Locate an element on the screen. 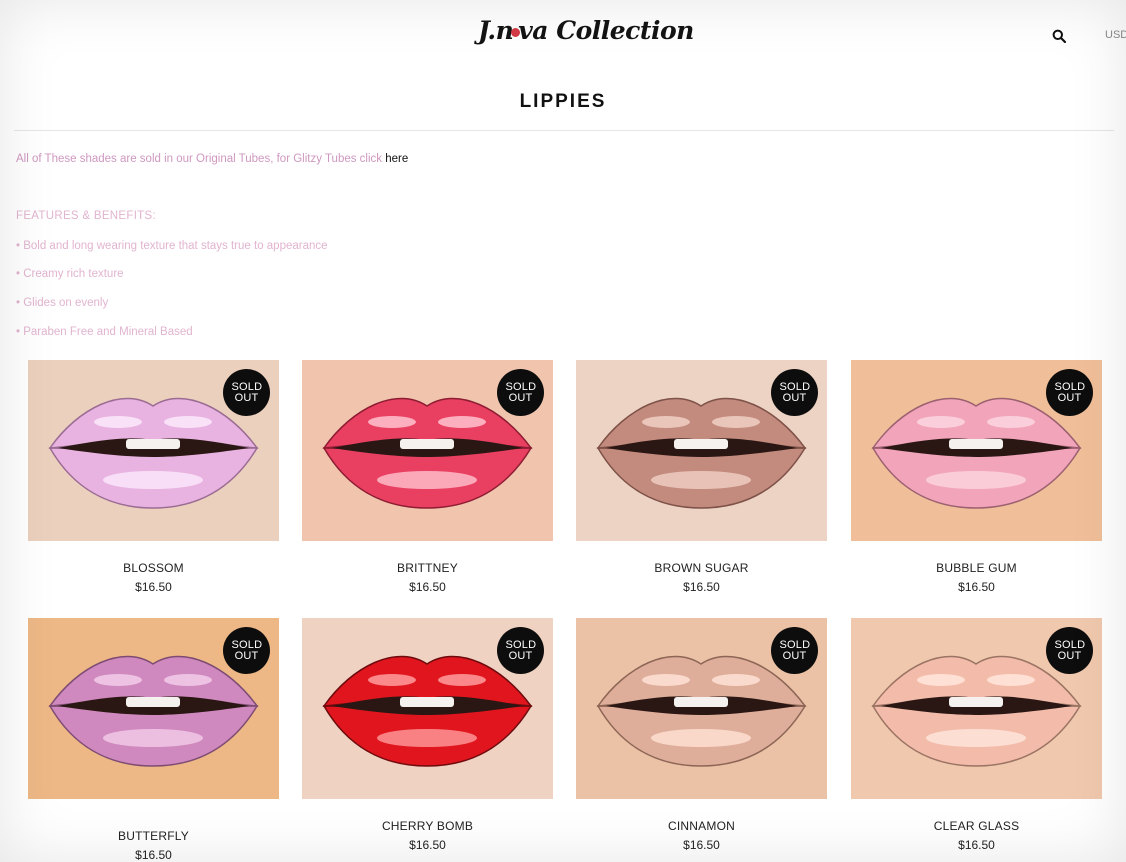  product-name: CINNAMON is located at coordinates (701, 826).